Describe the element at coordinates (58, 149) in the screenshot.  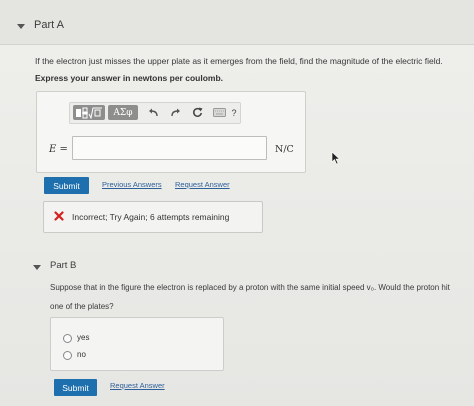
I see `variable-label: E =` at that location.